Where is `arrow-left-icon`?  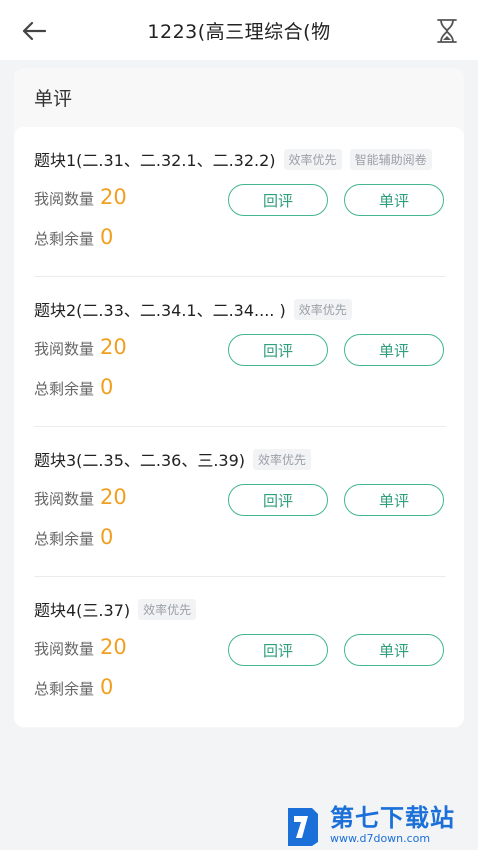 arrow-left-icon is located at coordinates (34, 31).